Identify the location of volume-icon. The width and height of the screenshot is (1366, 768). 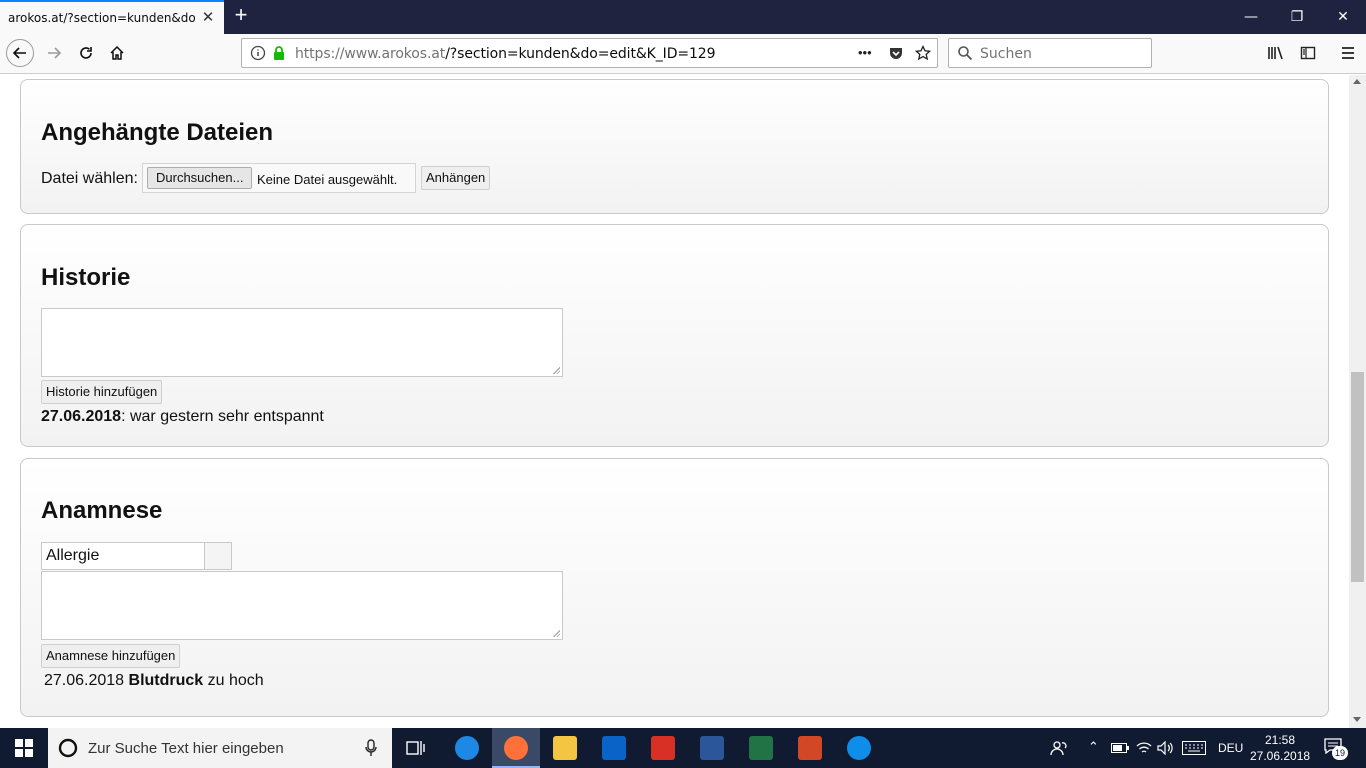
(1166, 748).